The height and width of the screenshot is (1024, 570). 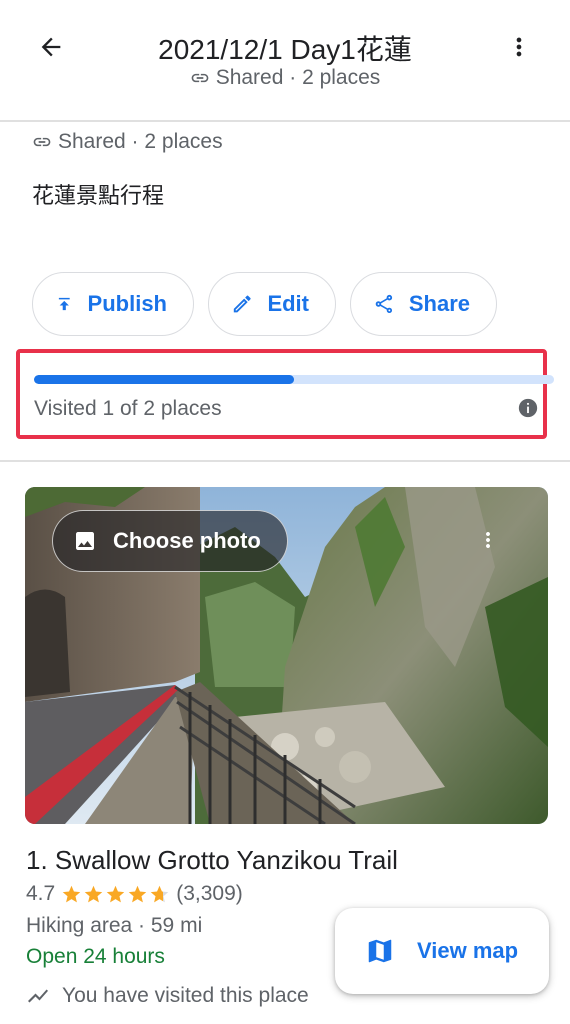 I want to click on review-count: (3,309), so click(x=209, y=893).